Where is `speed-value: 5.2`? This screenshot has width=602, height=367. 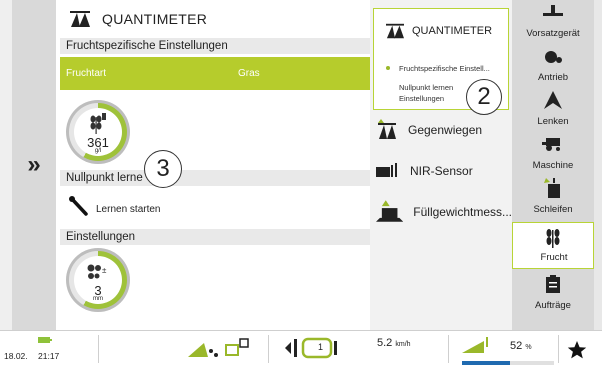 speed-value: 5.2 is located at coordinates (385, 343).